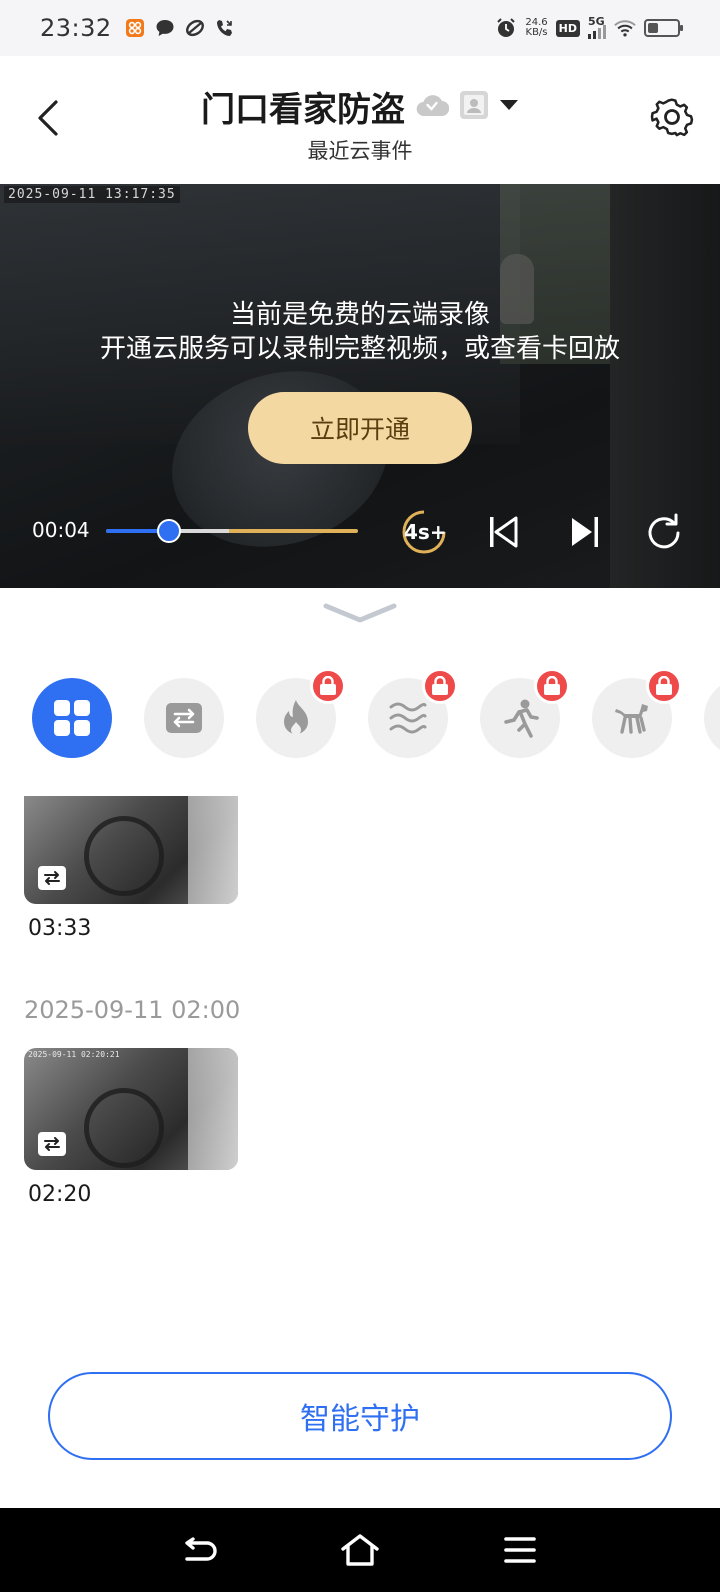 The image size is (720, 1592). I want to click on dropdown-arrow-icon, so click(509, 106).